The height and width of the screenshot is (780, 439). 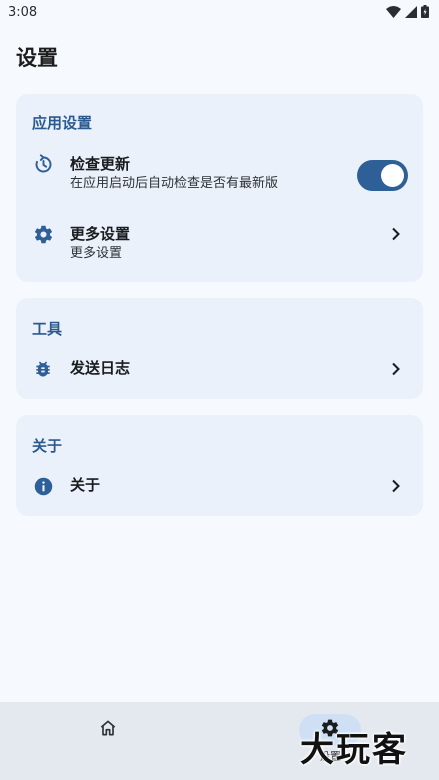 I want to click on send-log-title: 发送日志, so click(x=100, y=368).